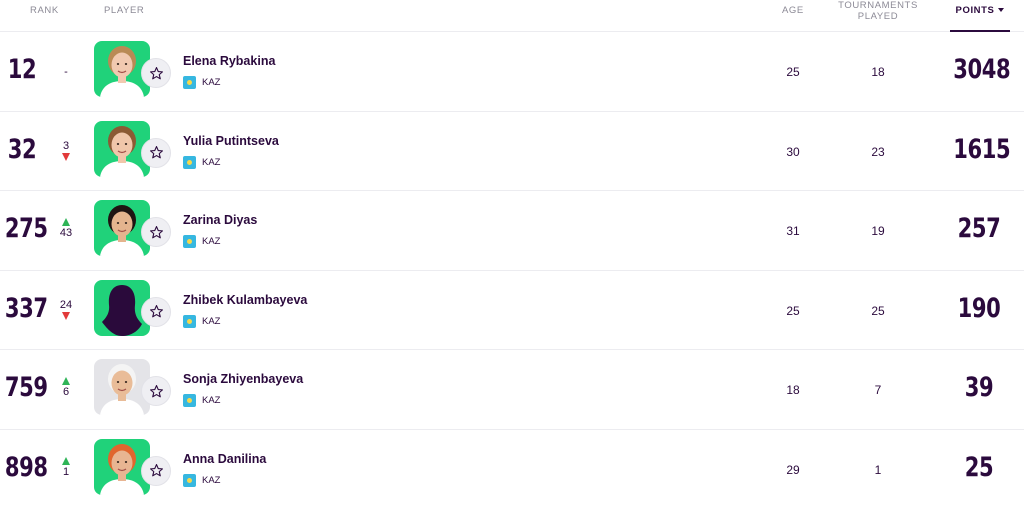 The width and height of the screenshot is (1024, 505). I want to click on points-header-label: POINTS, so click(975, 10).